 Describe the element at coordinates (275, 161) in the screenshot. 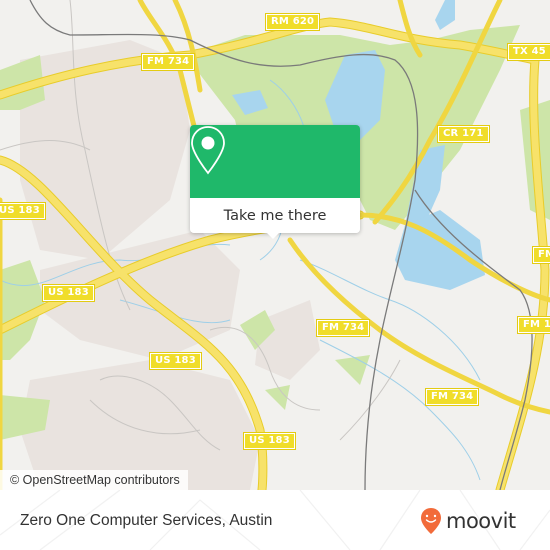

I see `popup-header` at that location.